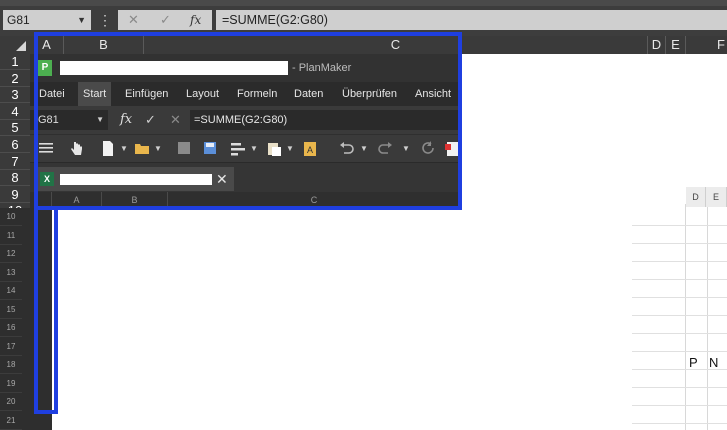 The width and height of the screenshot is (727, 430). I want to click on document-tab: X ✕, so click(134, 179).